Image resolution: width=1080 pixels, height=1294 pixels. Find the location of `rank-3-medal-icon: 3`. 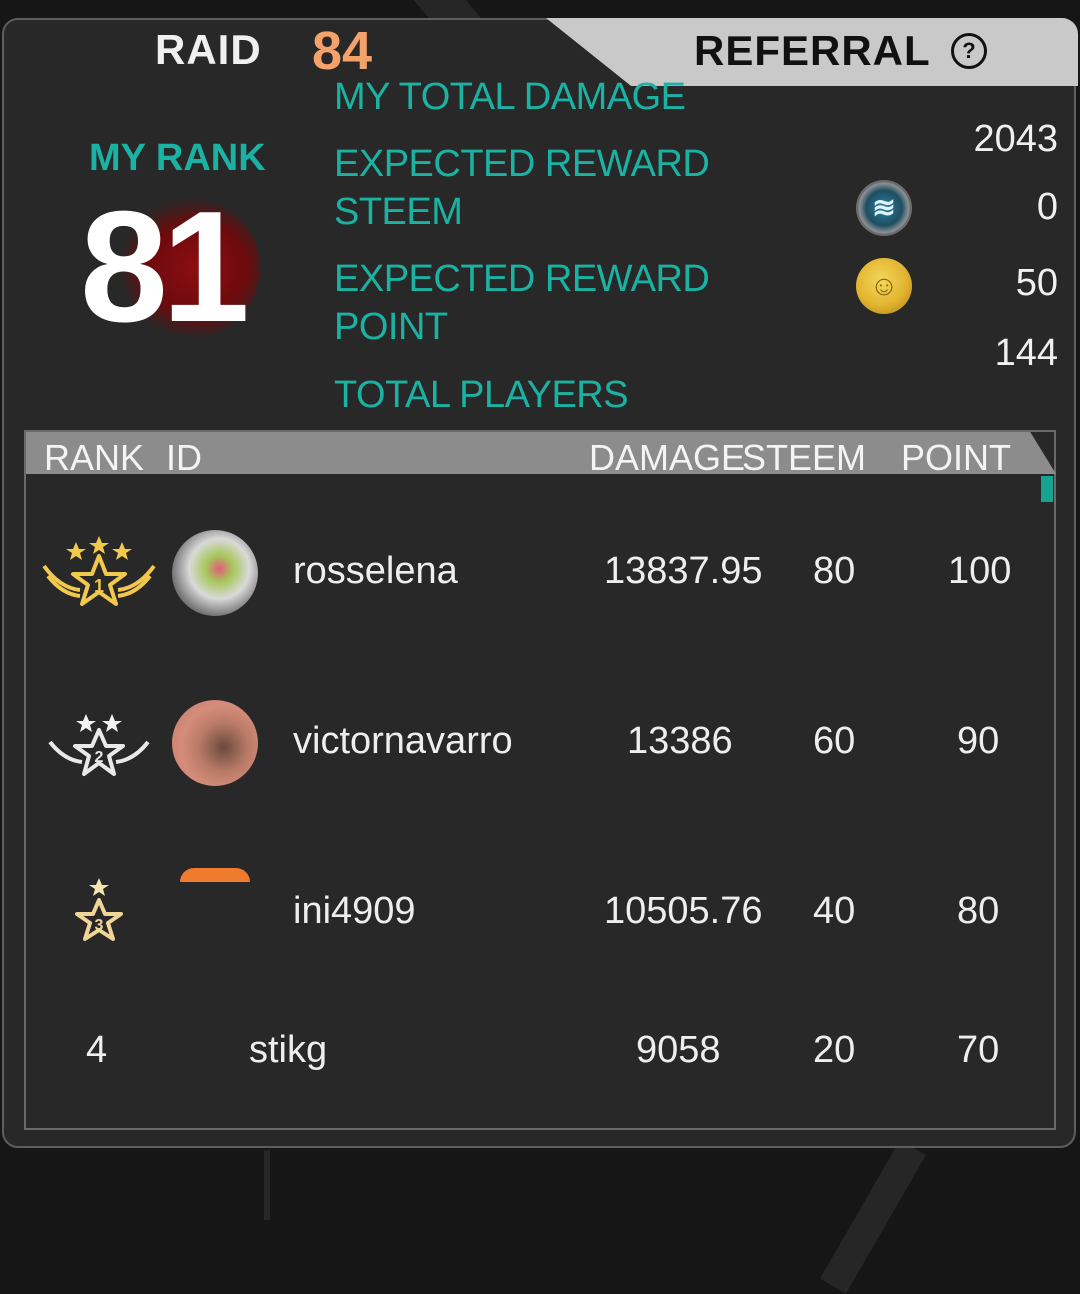

rank-3-medal-icon: 3 is located at coordinates (99, 909).